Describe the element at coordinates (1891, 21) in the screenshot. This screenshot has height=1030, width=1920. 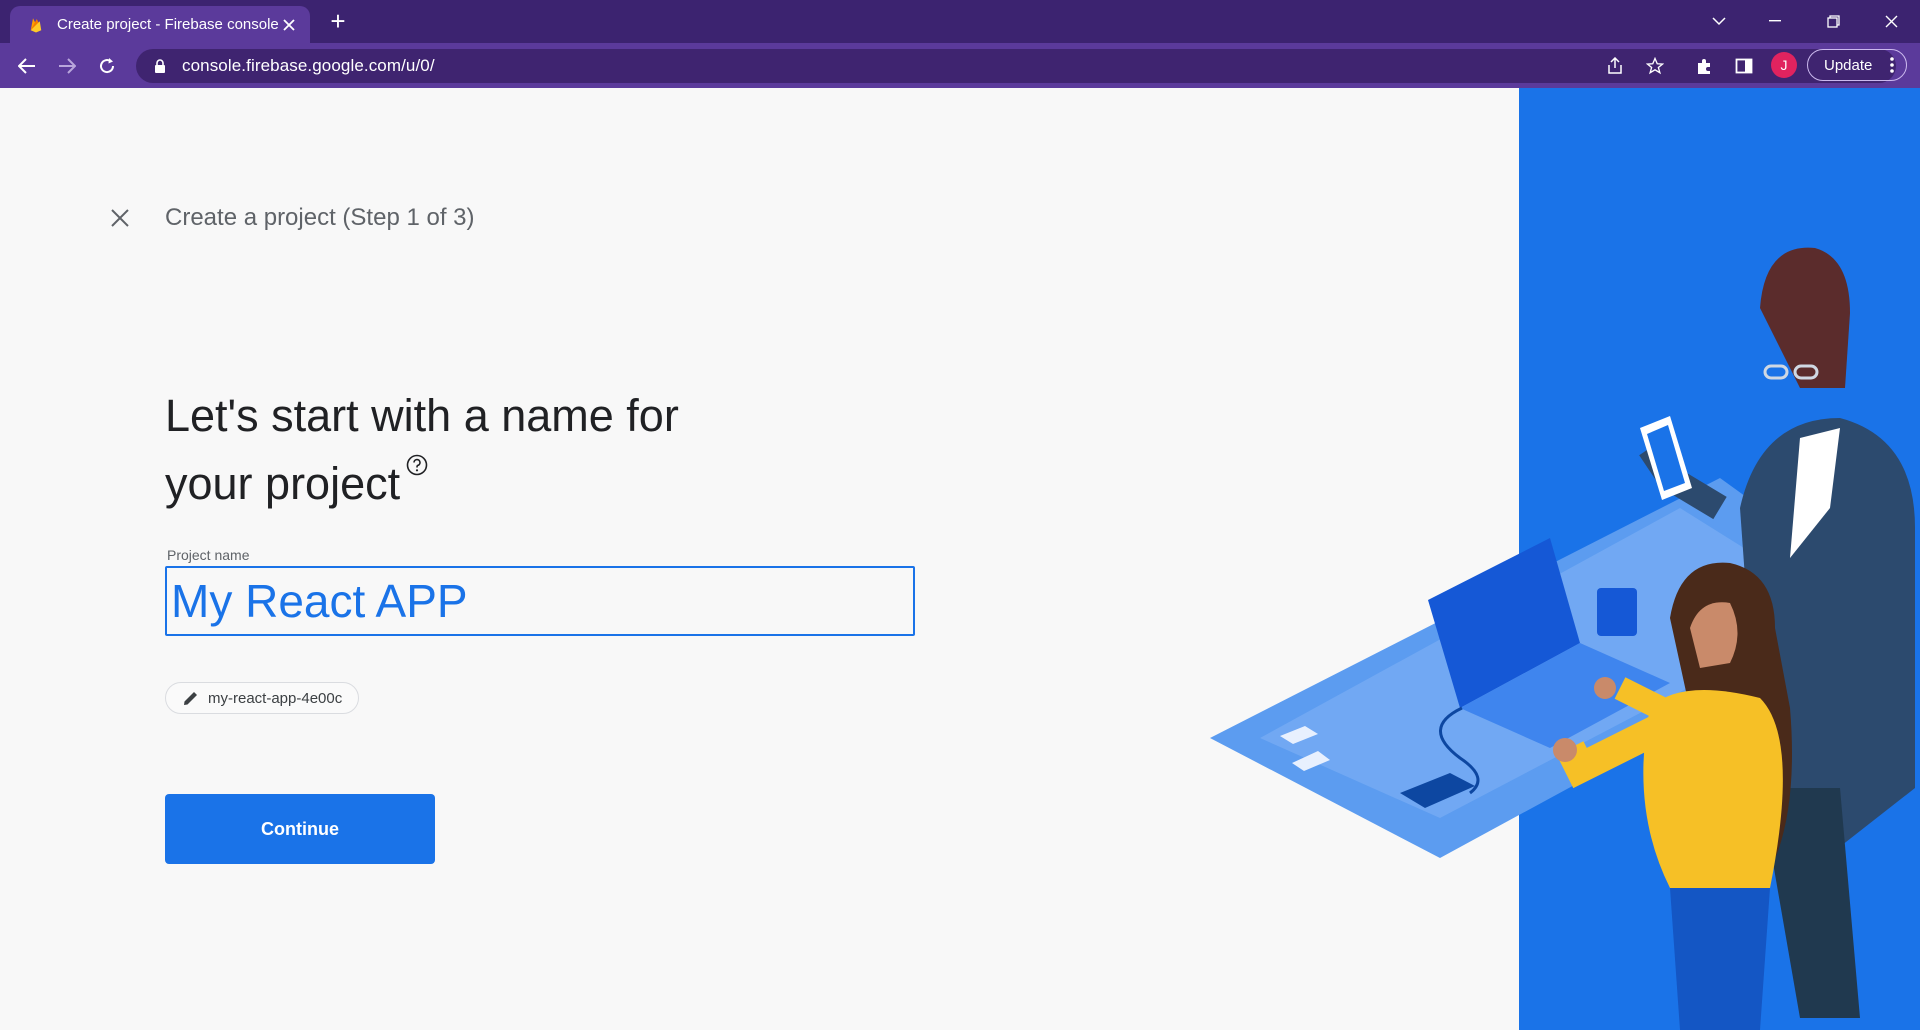
I see `close-window-icon` at that location.